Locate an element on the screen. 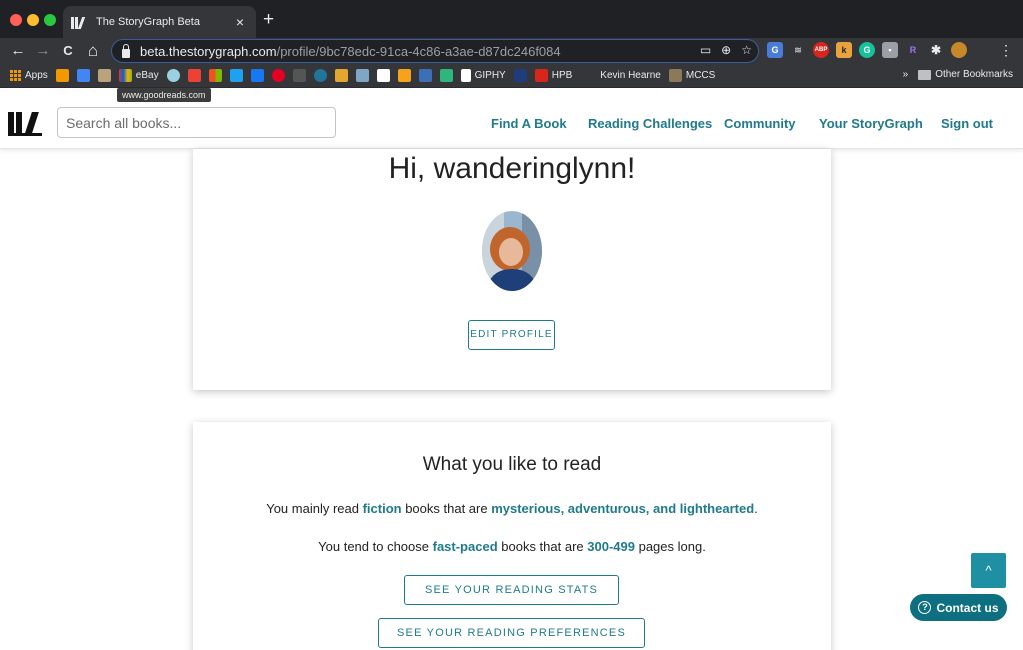 Image resolution: width=1023 pixels, height=650 pixels. profile-avatar-icon is located at coordinates (959, 50).